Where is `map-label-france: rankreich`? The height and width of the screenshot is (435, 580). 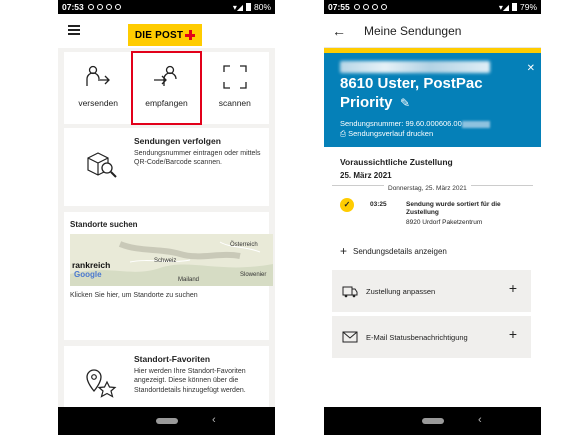
map-label-france: rankreich is located at coordinates (91, 265).